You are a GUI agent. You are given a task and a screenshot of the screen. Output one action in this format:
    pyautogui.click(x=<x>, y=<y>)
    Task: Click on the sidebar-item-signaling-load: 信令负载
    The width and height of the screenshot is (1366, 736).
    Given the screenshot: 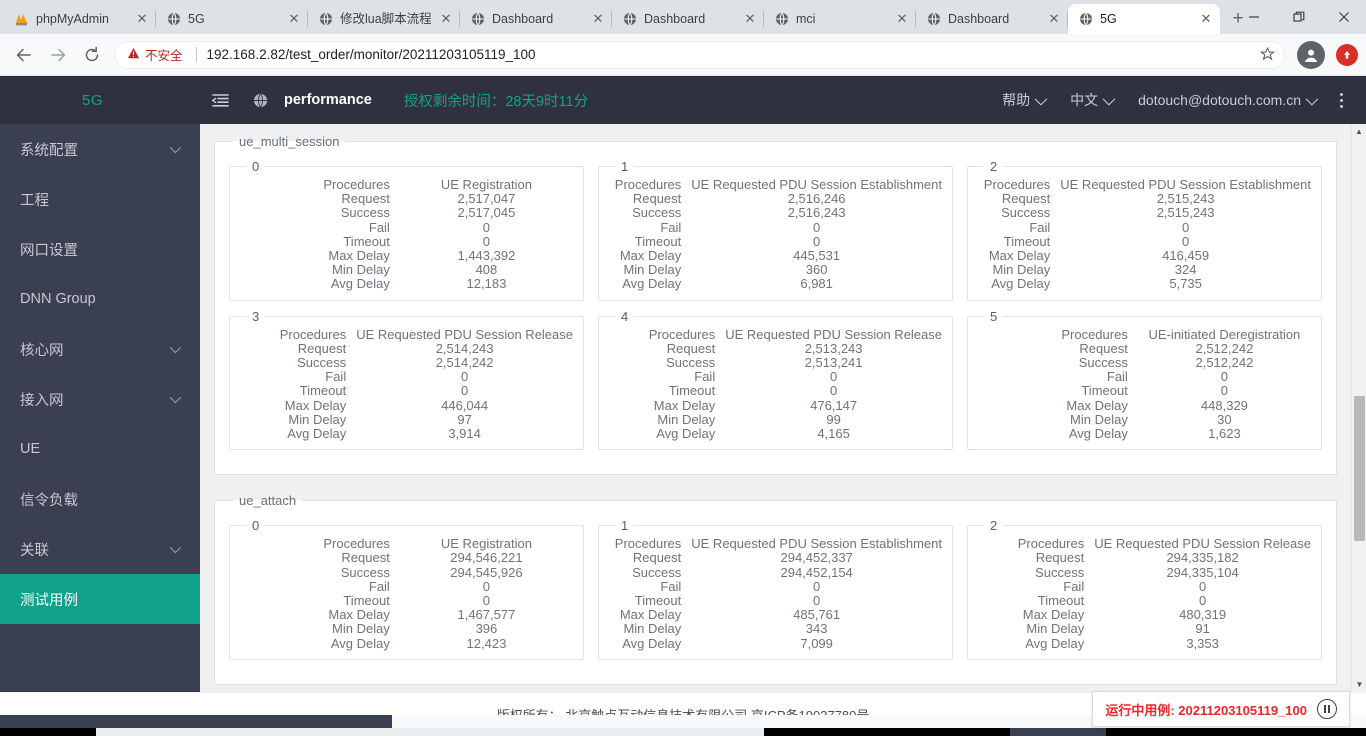 What is the action you would take?
    pyautogui.click(x=100, y=499)
    